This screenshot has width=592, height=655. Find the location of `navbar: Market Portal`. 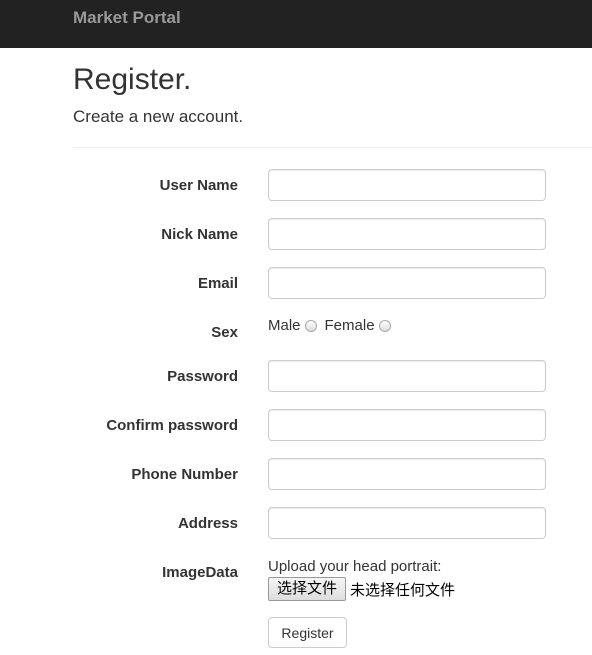

navbar: Market Portal is located at coordinates (296, 24).